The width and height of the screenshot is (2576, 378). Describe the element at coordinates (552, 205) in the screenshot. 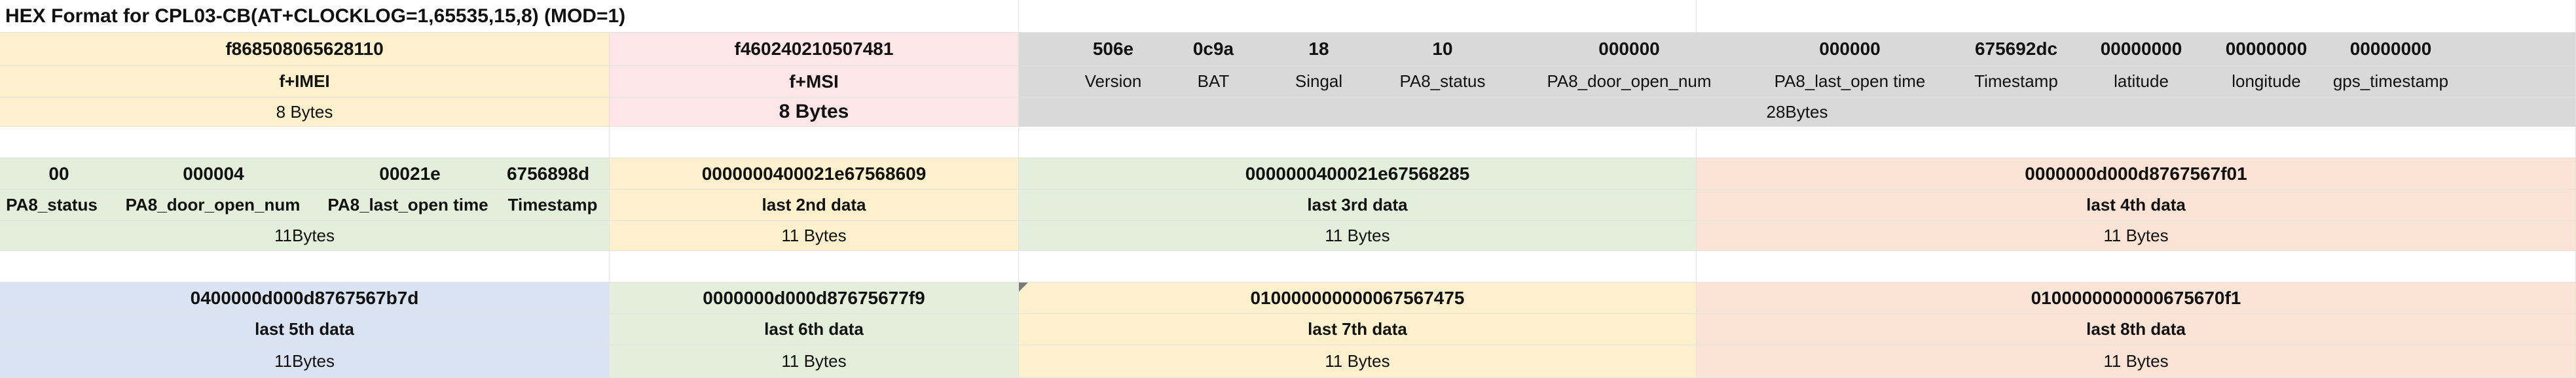

I see `record-field-label: Timestamp` at that location.